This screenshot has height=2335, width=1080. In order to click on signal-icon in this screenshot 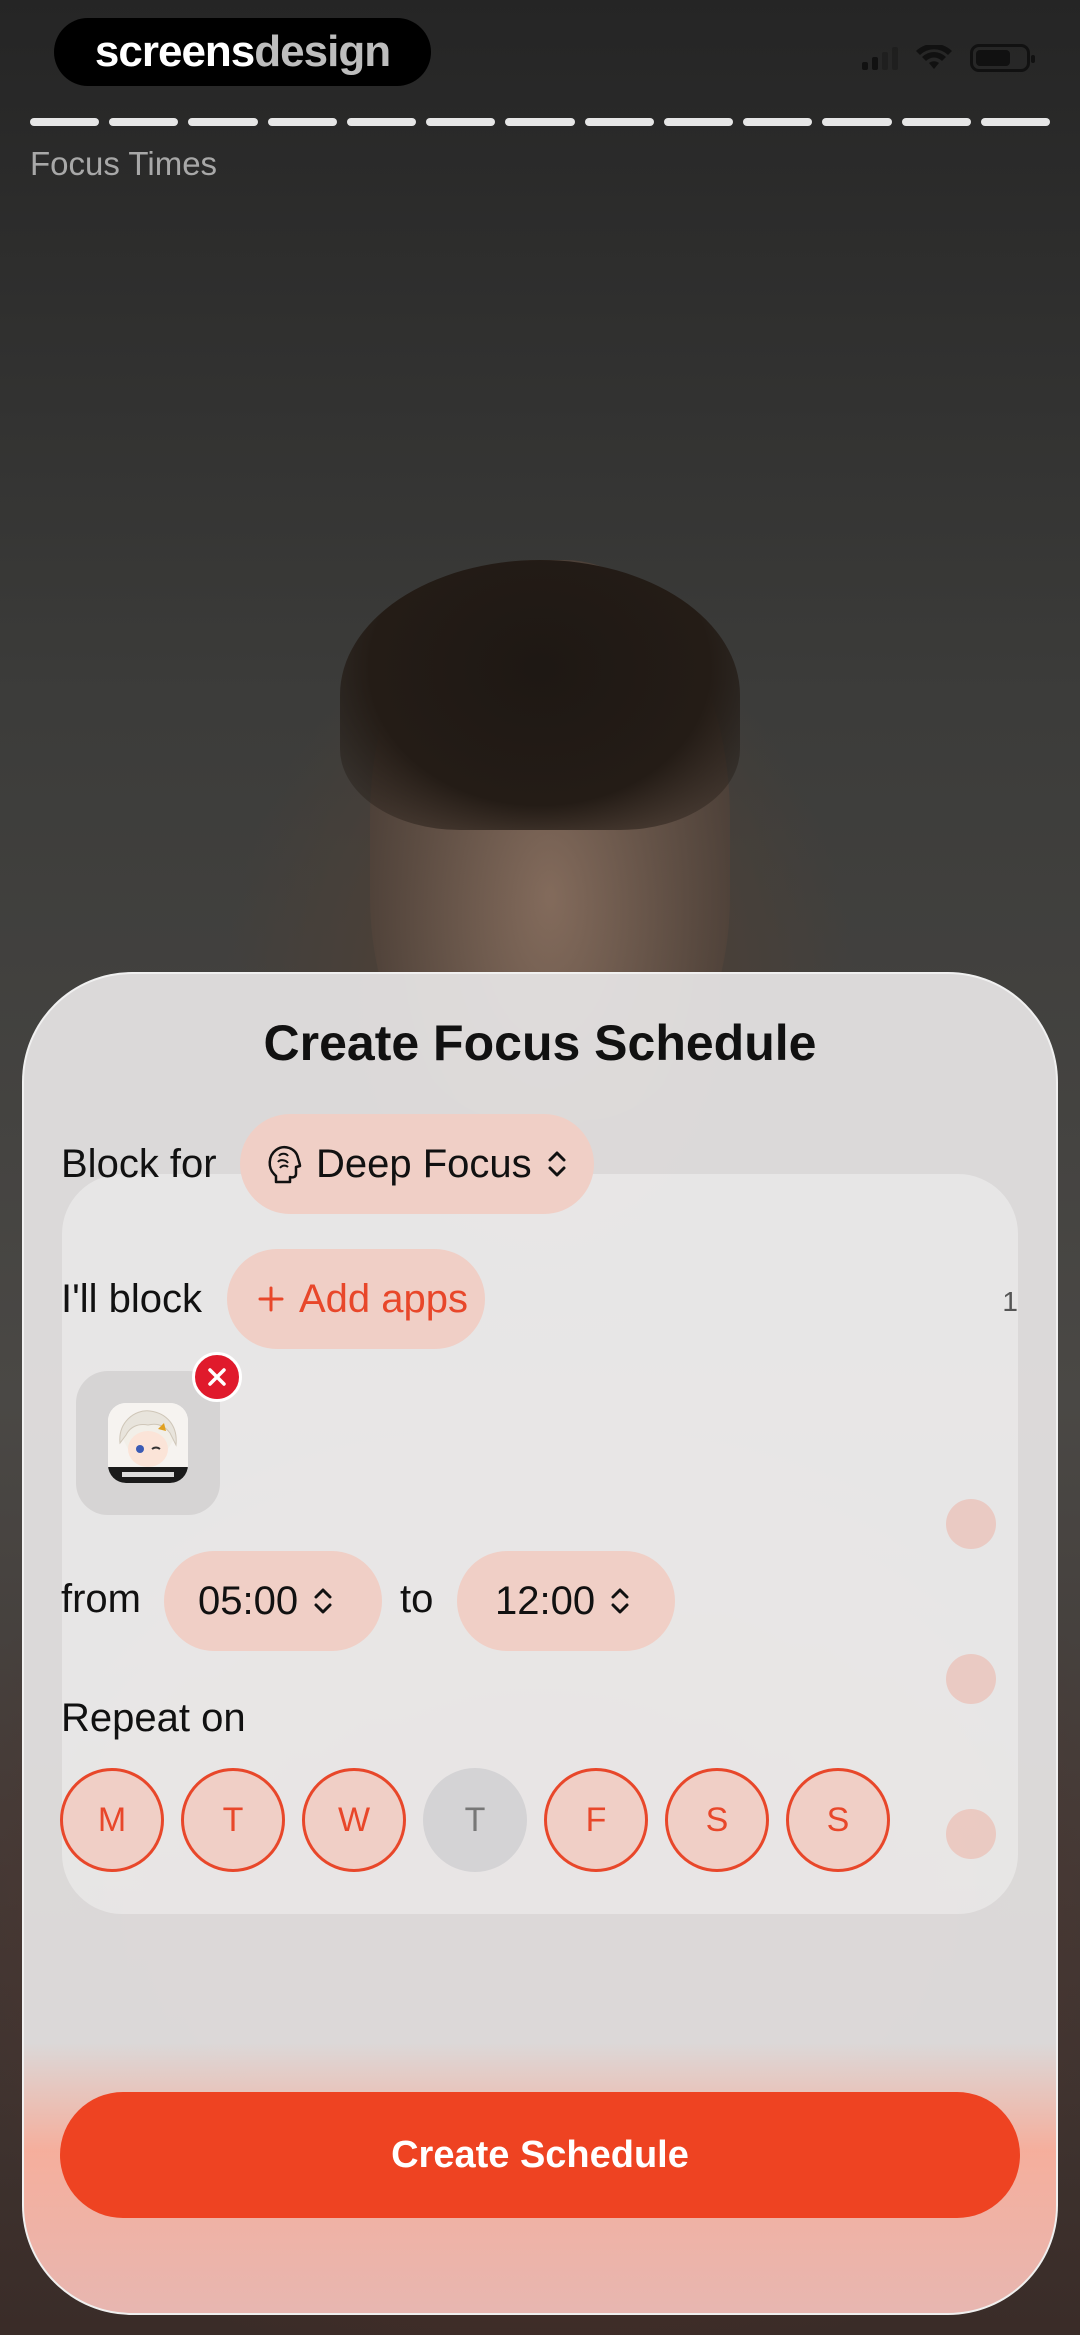, I will do `click(880, 58)`.